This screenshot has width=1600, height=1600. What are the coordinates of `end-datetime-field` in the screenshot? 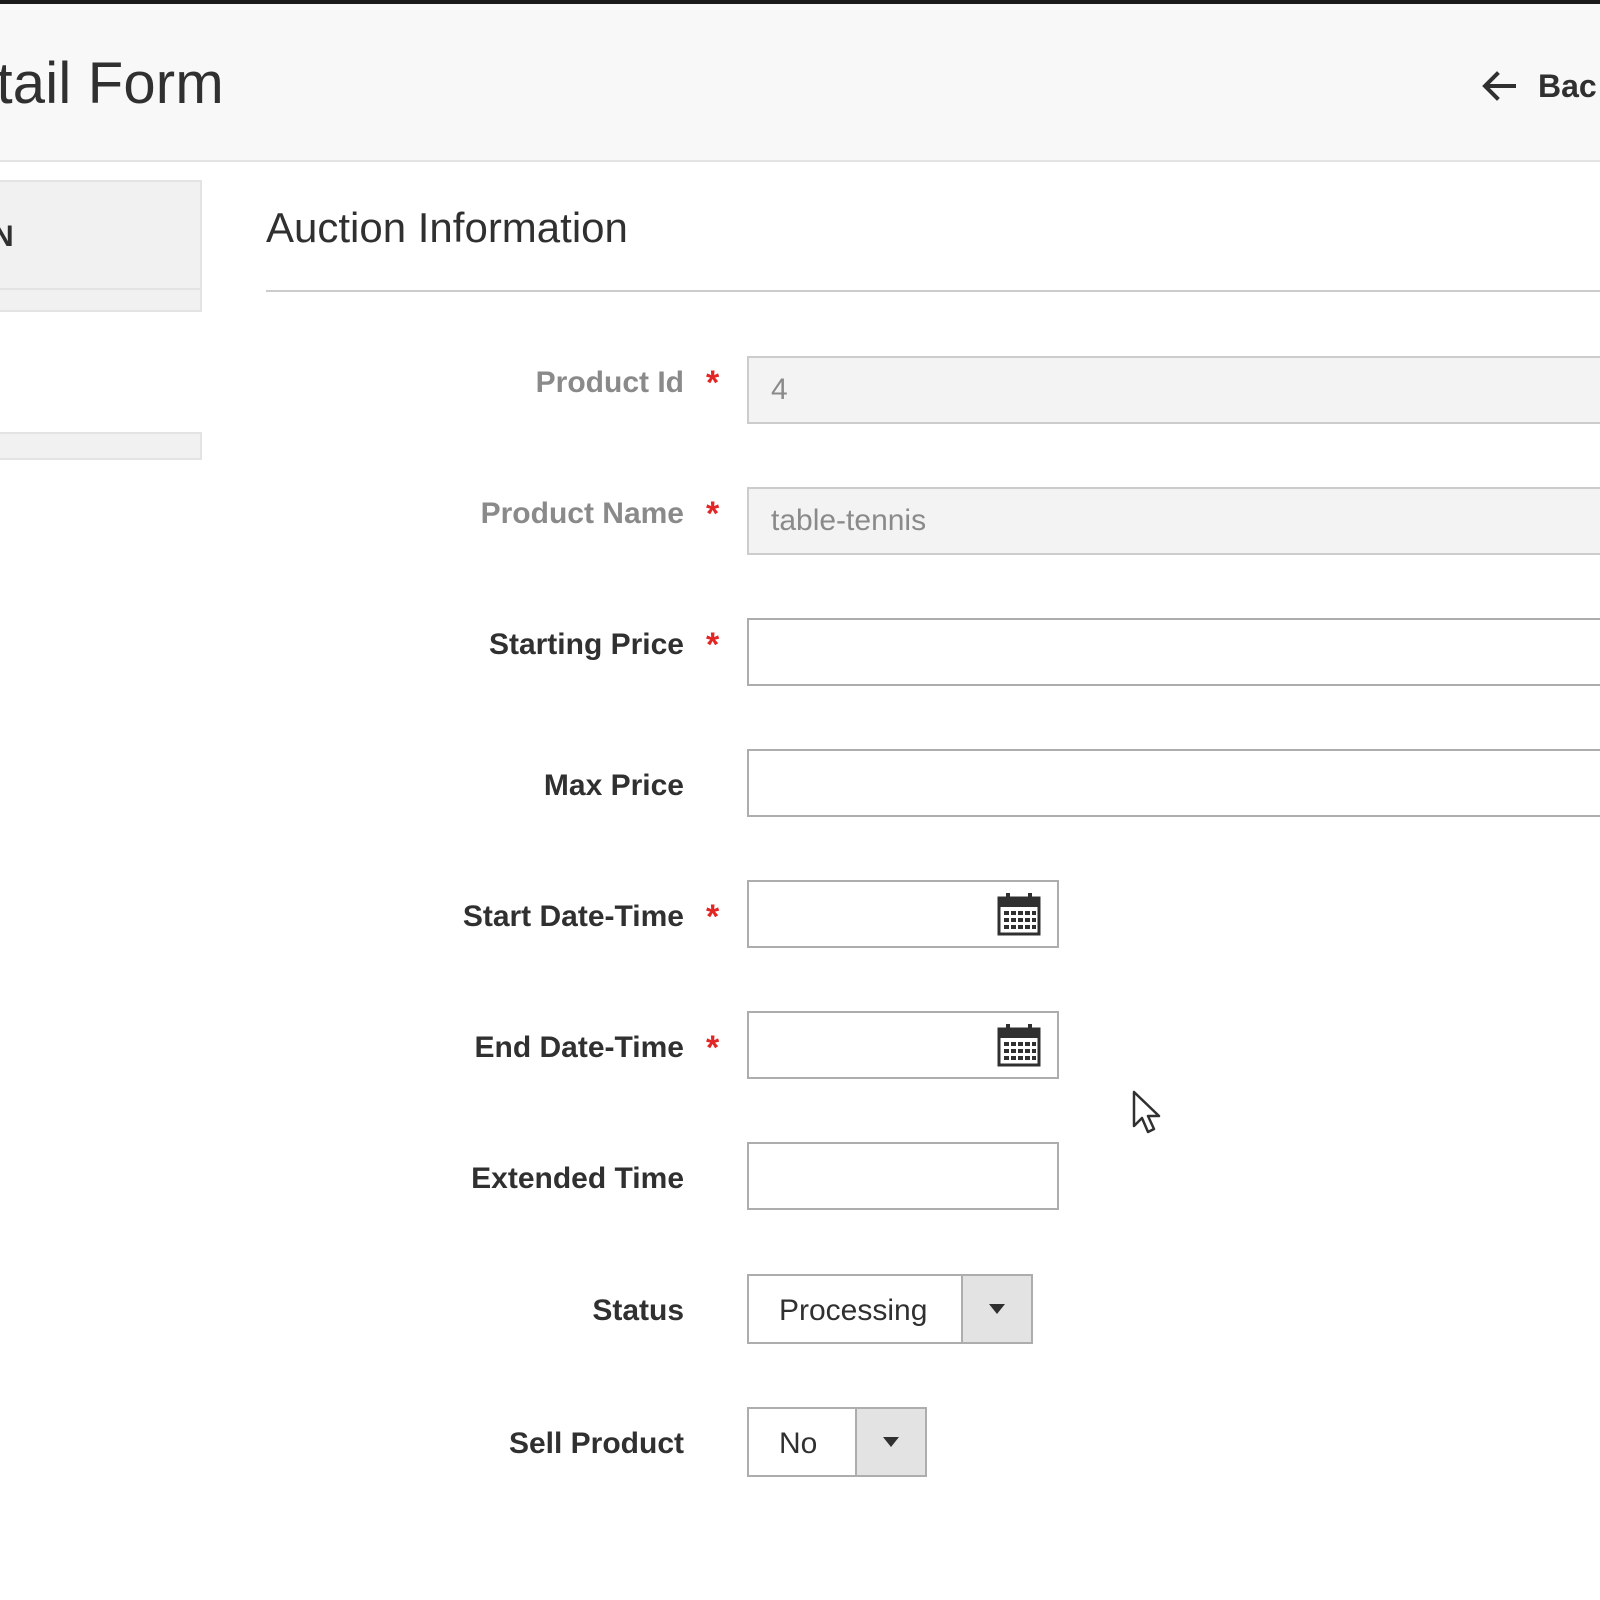 It's located at (903, 1045).